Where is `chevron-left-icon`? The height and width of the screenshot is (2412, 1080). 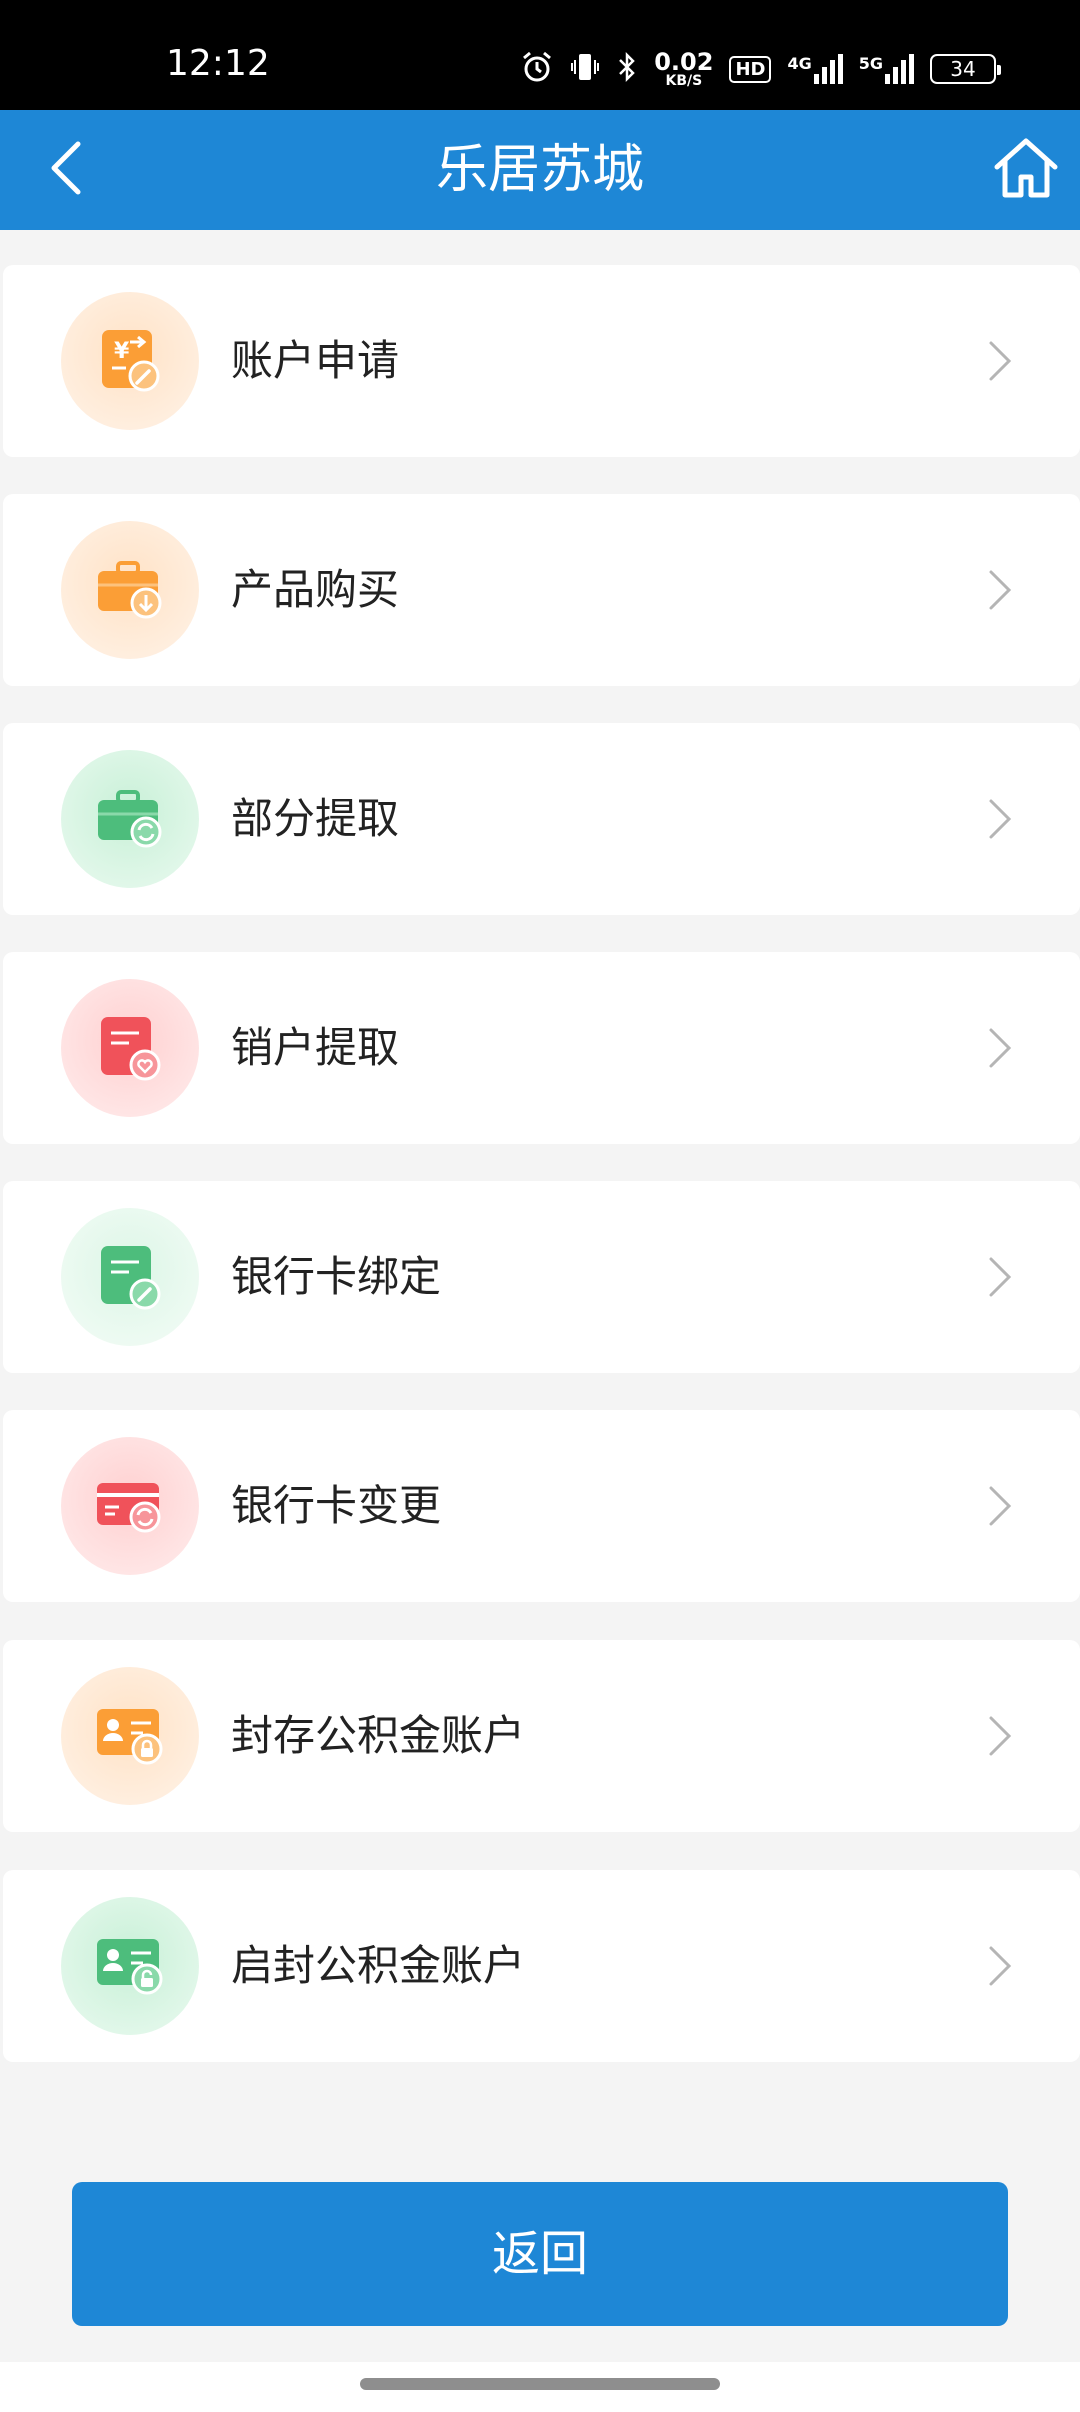 chevron-left-icon is located at coordinates (66, 170).